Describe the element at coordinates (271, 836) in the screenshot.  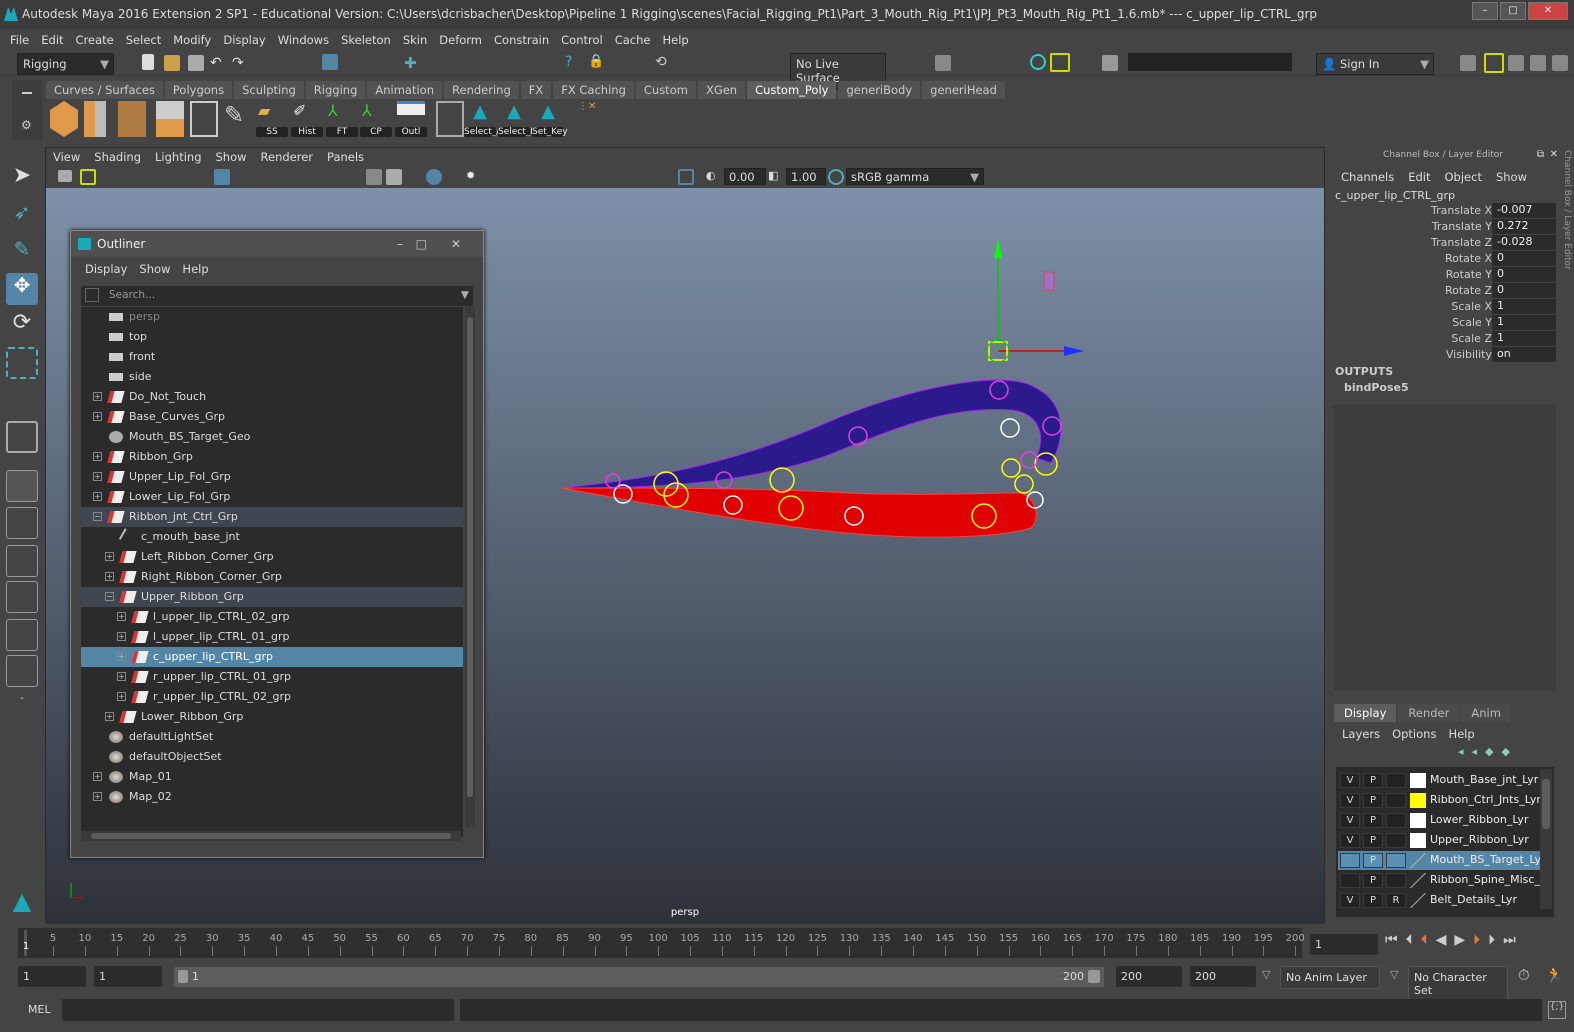
I see `outliner-horizontal-scrollbar` at that location.